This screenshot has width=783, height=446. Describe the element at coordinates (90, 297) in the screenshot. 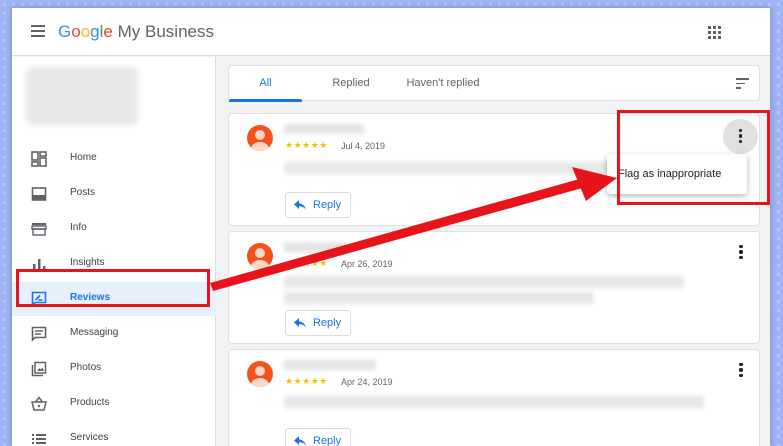

I see `sidebar-item-label: Reviews` at that location.